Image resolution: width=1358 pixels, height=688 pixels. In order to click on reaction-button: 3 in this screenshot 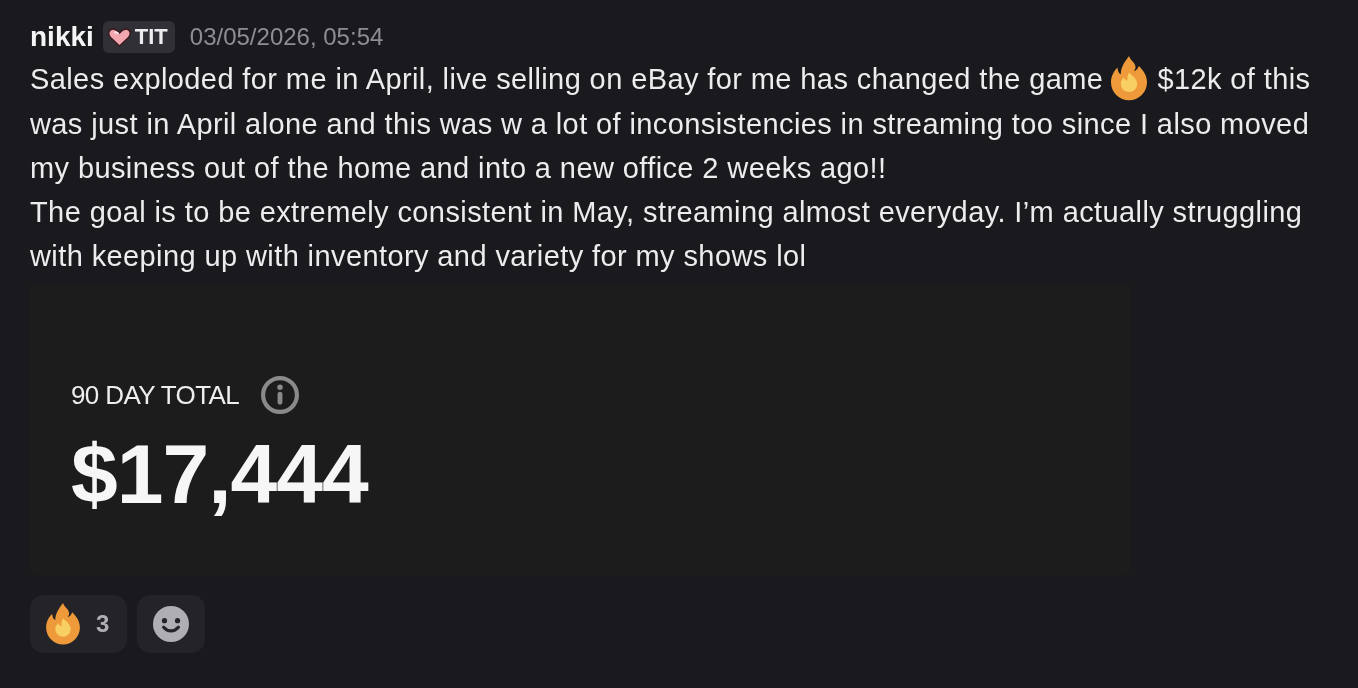, I will do `click(79, 624)`.